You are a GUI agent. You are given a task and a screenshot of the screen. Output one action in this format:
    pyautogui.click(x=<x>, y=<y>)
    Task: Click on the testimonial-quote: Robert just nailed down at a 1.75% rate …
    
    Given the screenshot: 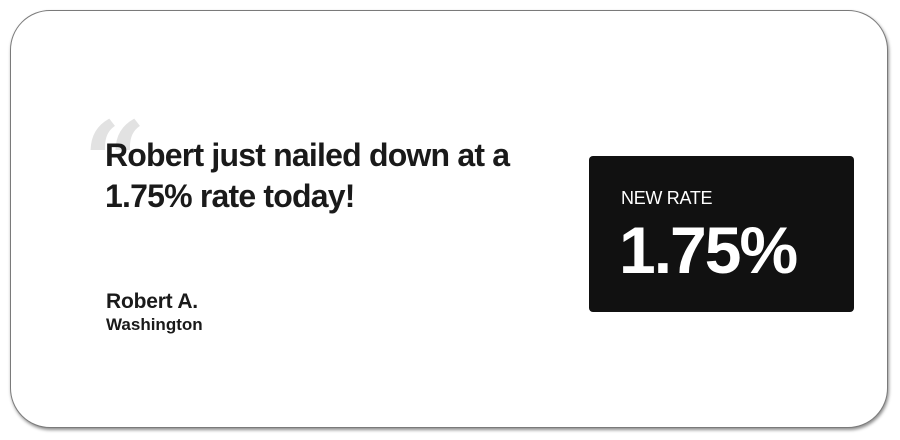 What is the action you would take?
    pyautogui.click(x=307, y=175)
    